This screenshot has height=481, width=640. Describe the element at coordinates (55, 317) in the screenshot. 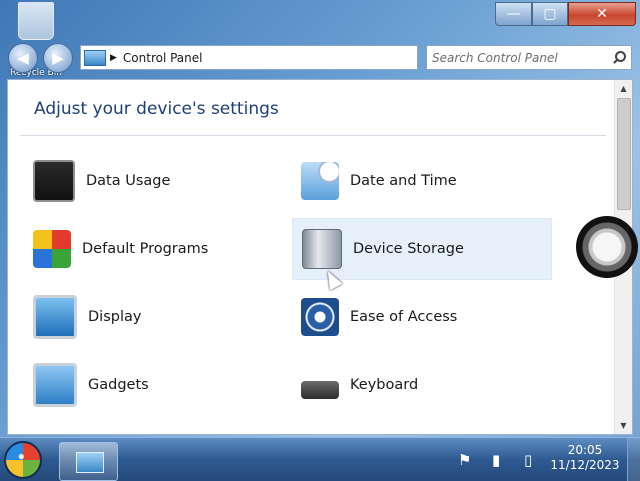

I see `display-icon` at that location.